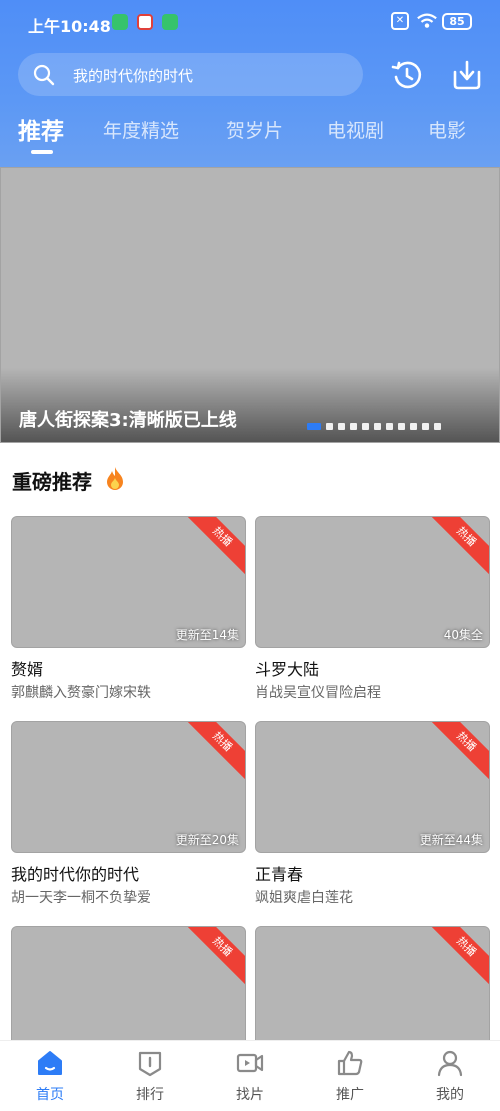  Describe the element at coordinates (467, 75) in the screenshot. I see `download-icon` at that location.